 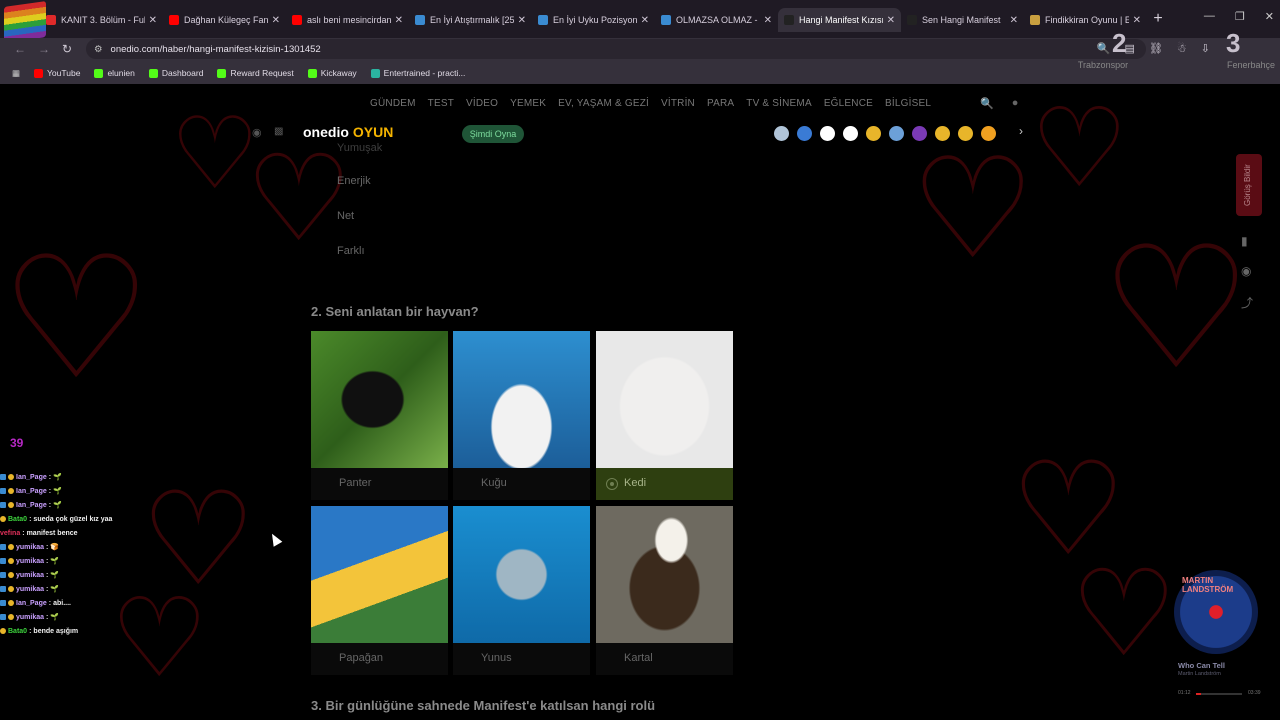 What do you see at coordinates (678, 103) in the screenshot?
I see `site-nav-item: VİTRİN` at bounding box center [678, 103].